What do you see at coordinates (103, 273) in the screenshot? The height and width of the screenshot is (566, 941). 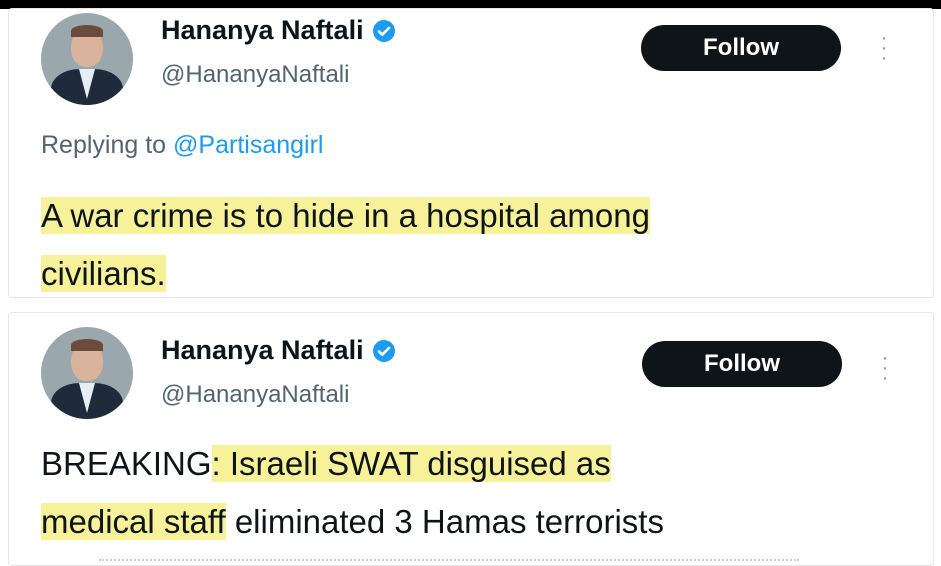 I see `tweet-text-line-2: civilians.` at bounding box center [103, 273].